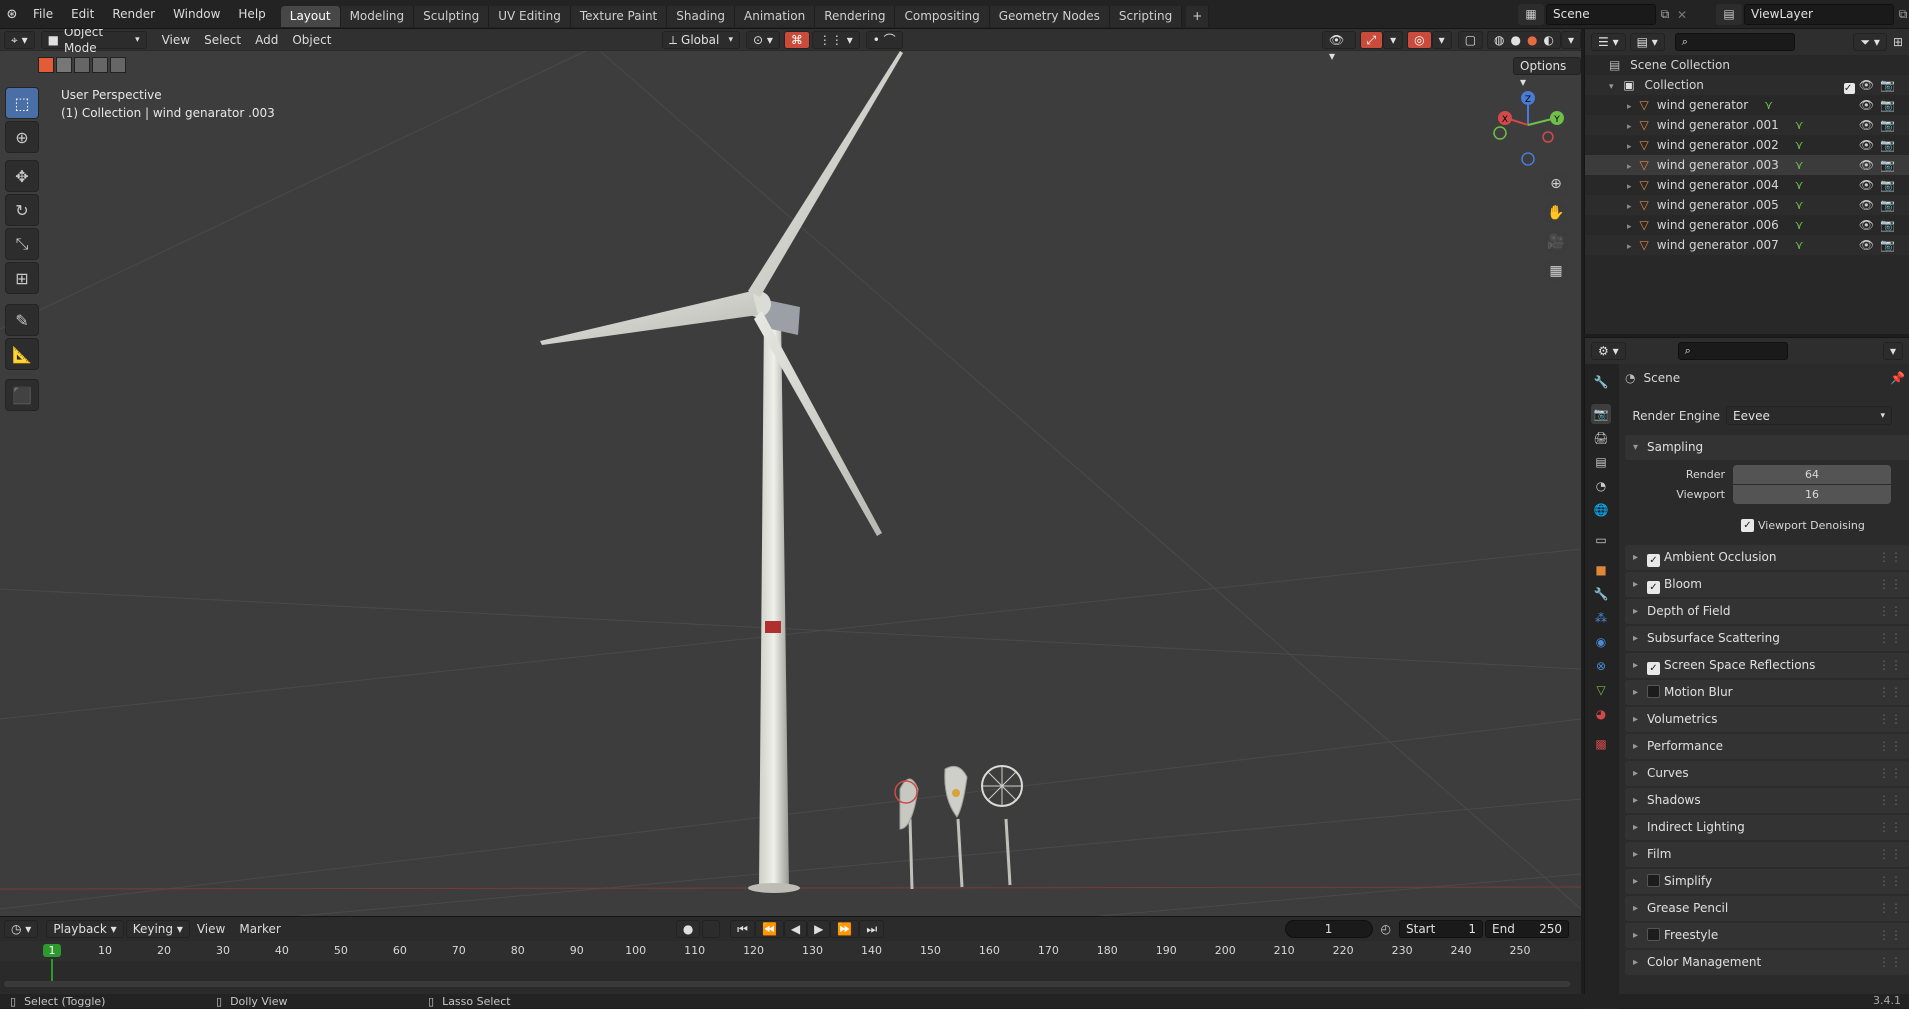 This screenshot has height=1009, width=1909. I want to click on panel-indirect-lighting: ▸ Indirect Lighting ⋮⋮, so click(1767, 827).